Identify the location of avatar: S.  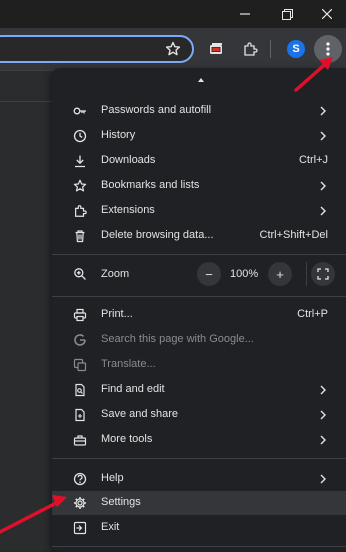
(296, 49).